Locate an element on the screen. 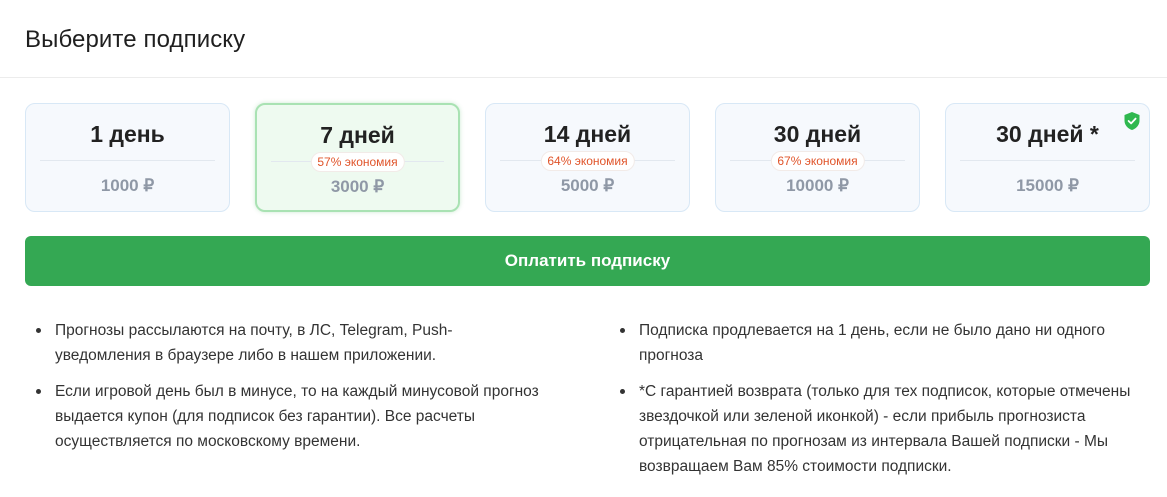 This screenshot has width=1167, height=497. plan-title: 14 дней is located at coordinates (587, 134).